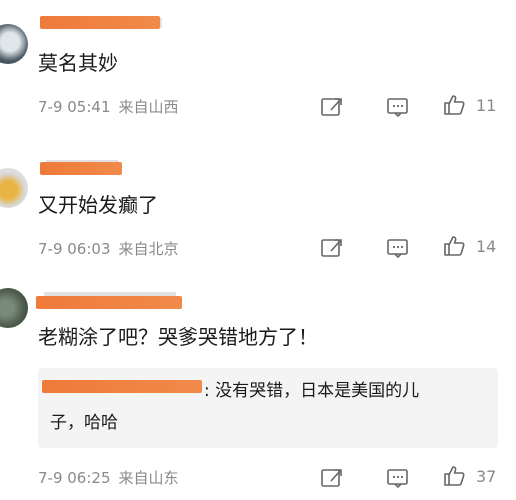 The image size is (516, 500). What do you see at coordinates (268, 408) in the screenshot?
I see `reply-box: : 没有哭错，日本是美国的儿 子，哈哈` at bounding box center [268, 408].